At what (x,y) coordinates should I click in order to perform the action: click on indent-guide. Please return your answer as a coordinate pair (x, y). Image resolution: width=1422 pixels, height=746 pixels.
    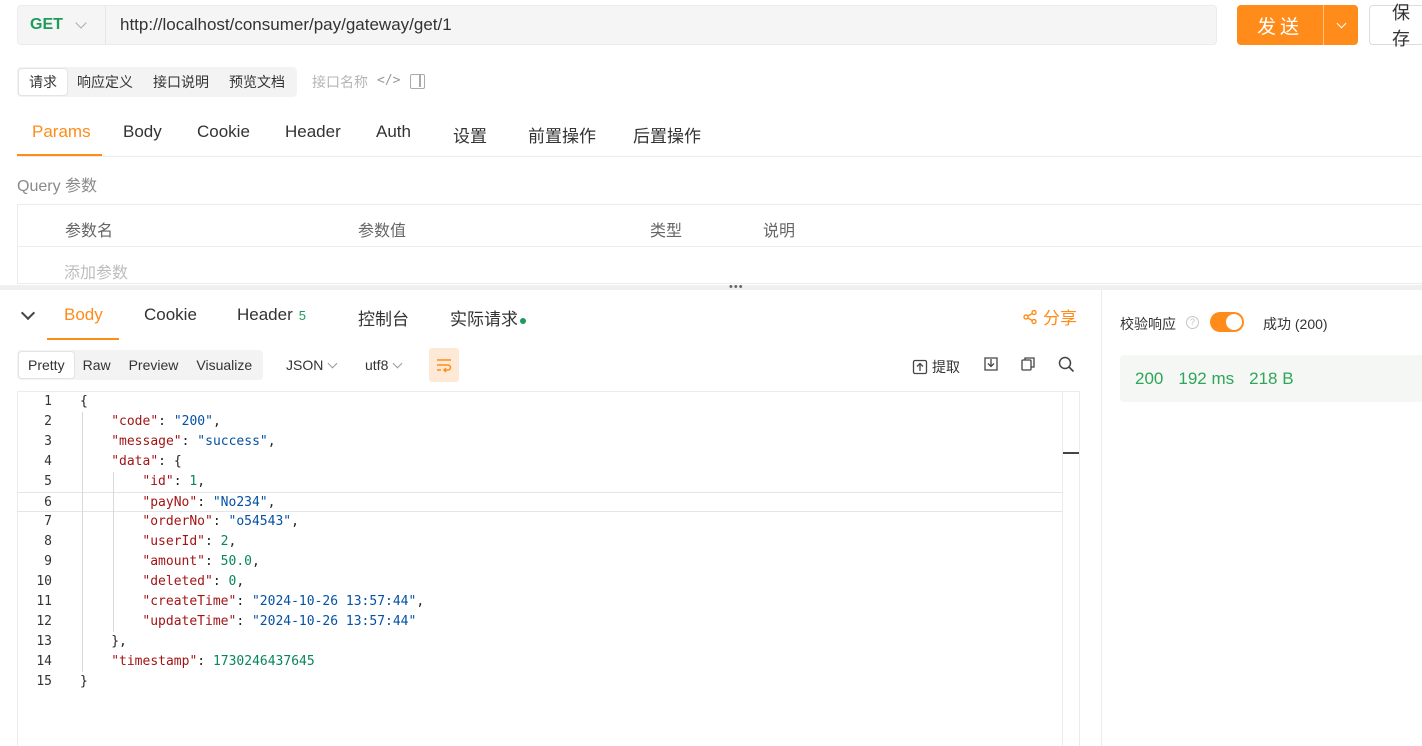
    Looking at the image, I should click on (82, 542).